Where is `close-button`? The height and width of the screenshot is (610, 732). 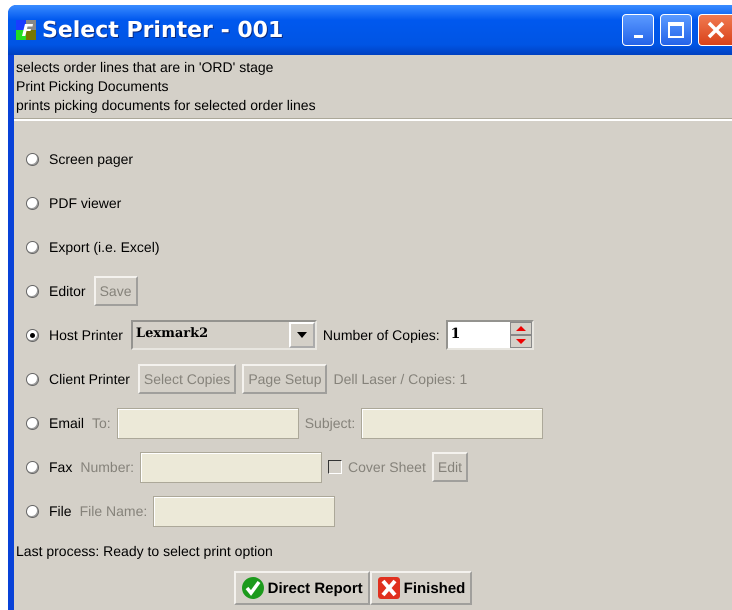
close-button is located at coordinates (715, 30).